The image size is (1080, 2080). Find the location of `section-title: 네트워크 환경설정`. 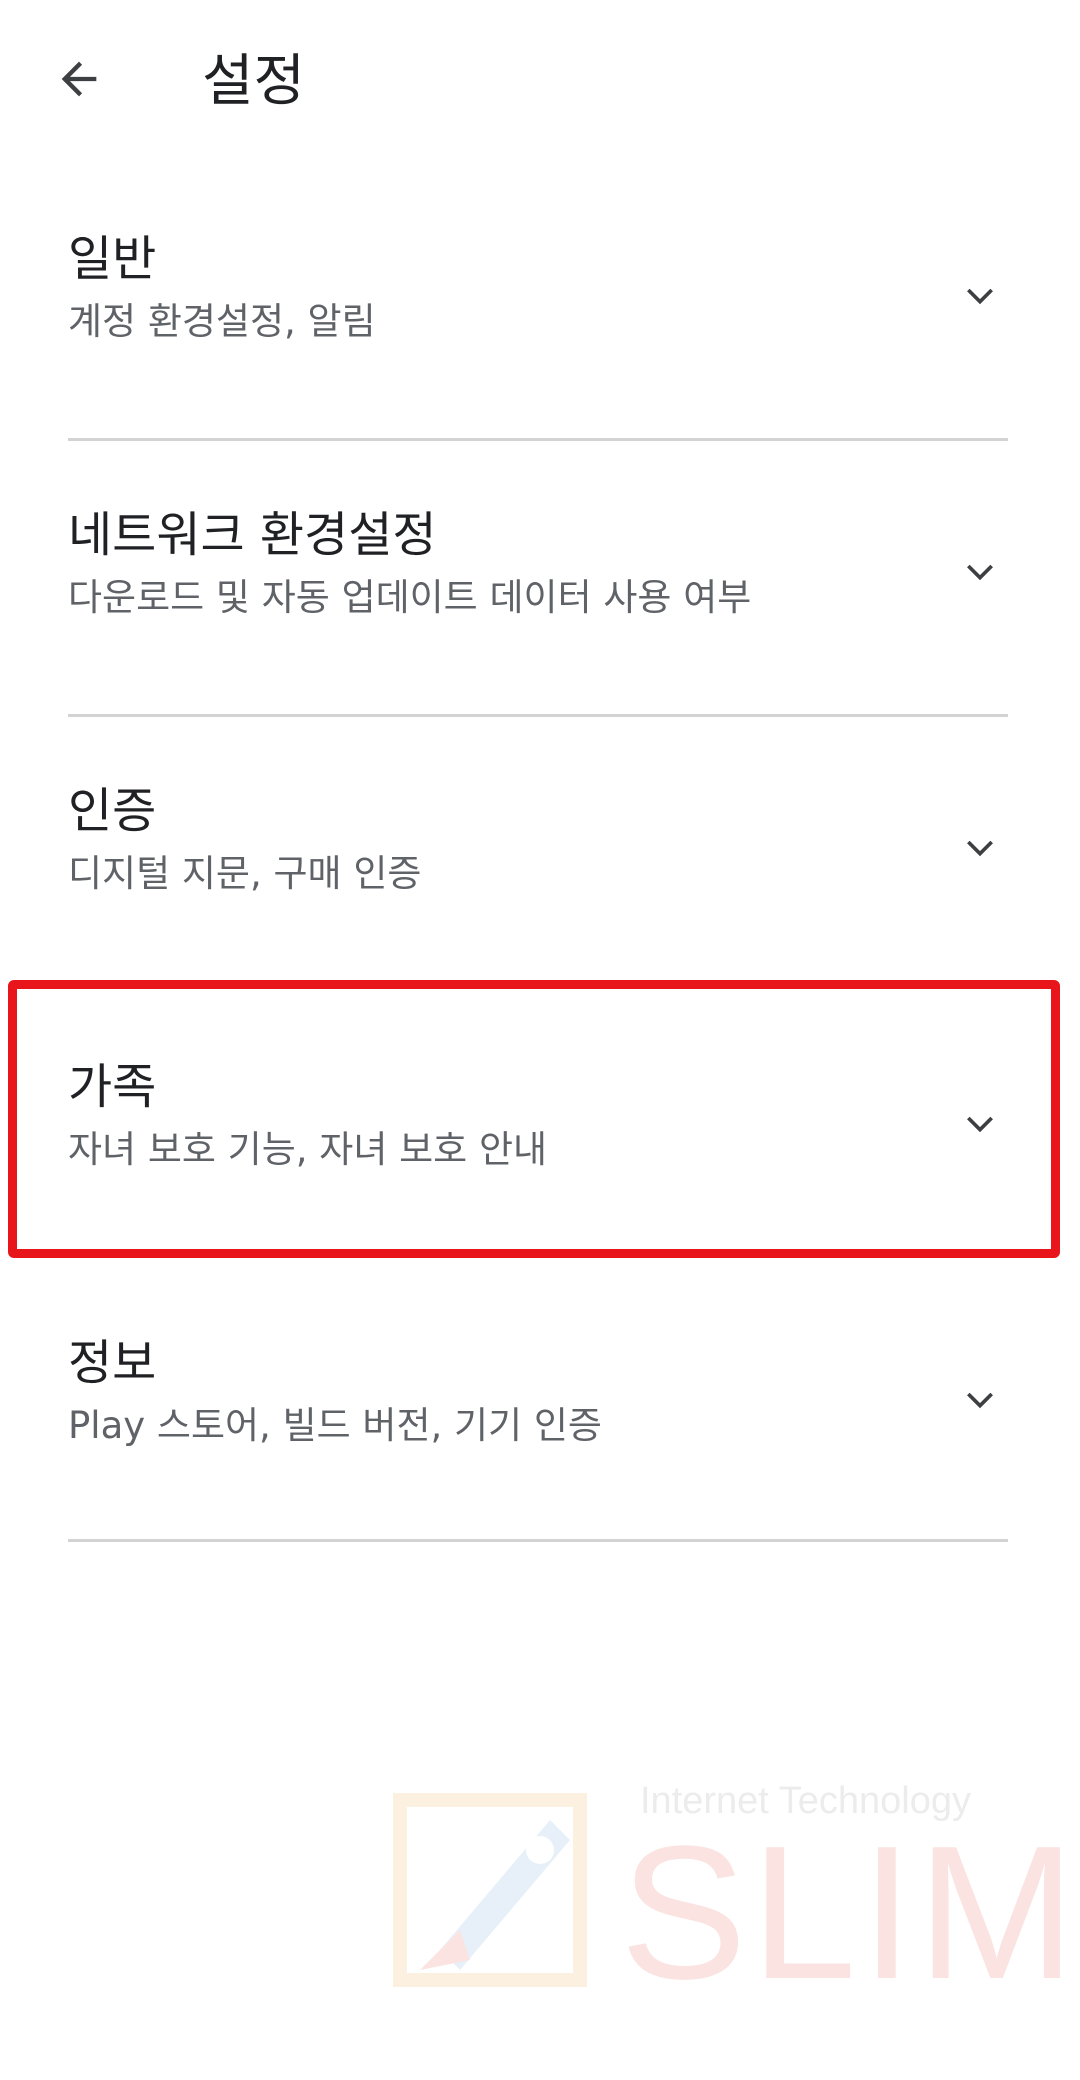

section-title: 네트워크 환경설정 is located at coordinates (252, 535).